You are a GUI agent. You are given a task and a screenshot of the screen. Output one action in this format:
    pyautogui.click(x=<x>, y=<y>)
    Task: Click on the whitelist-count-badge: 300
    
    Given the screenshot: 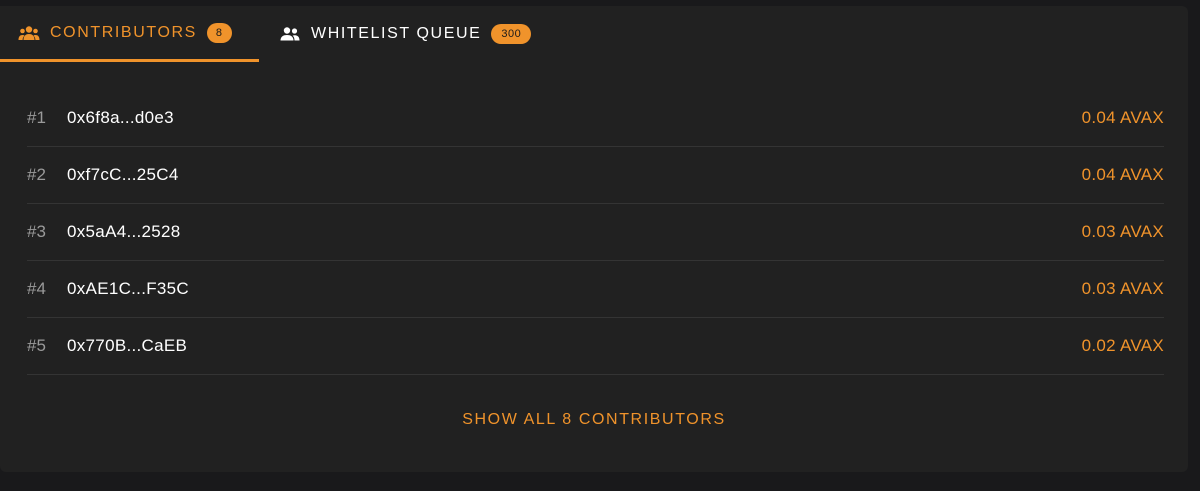 What is the action you would take?
    pyautogui.click(x=511, y=34)
    